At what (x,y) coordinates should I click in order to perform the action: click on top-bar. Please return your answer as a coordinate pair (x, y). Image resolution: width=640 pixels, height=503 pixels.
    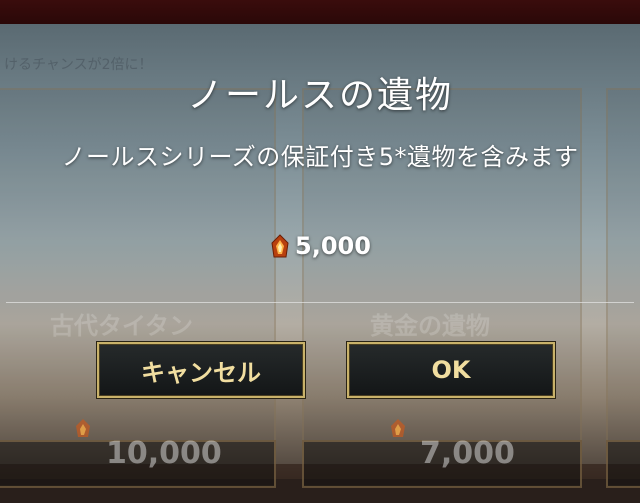
    Looking at the image, I should click on (320, 12).